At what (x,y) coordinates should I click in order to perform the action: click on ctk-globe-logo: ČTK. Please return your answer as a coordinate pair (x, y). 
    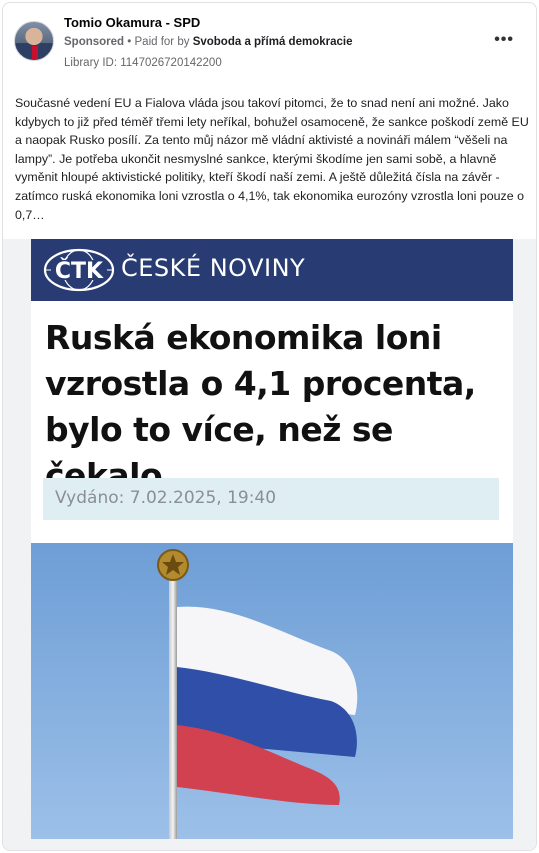
    Looking at the image, I should click on (79, 270).